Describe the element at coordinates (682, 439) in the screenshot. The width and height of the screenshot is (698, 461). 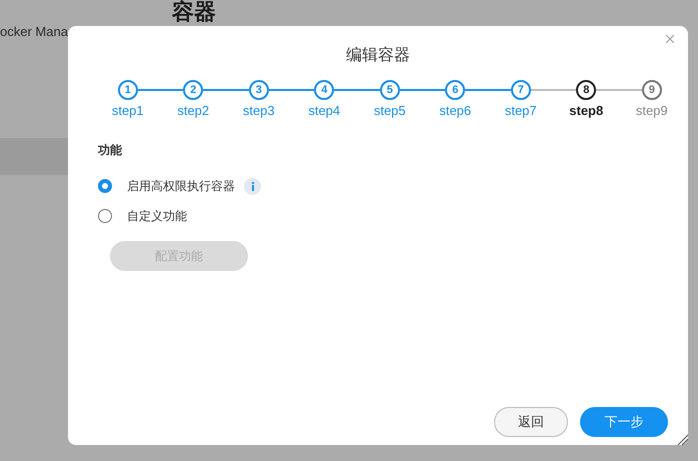
I see `resize-grip-icon` at that location.